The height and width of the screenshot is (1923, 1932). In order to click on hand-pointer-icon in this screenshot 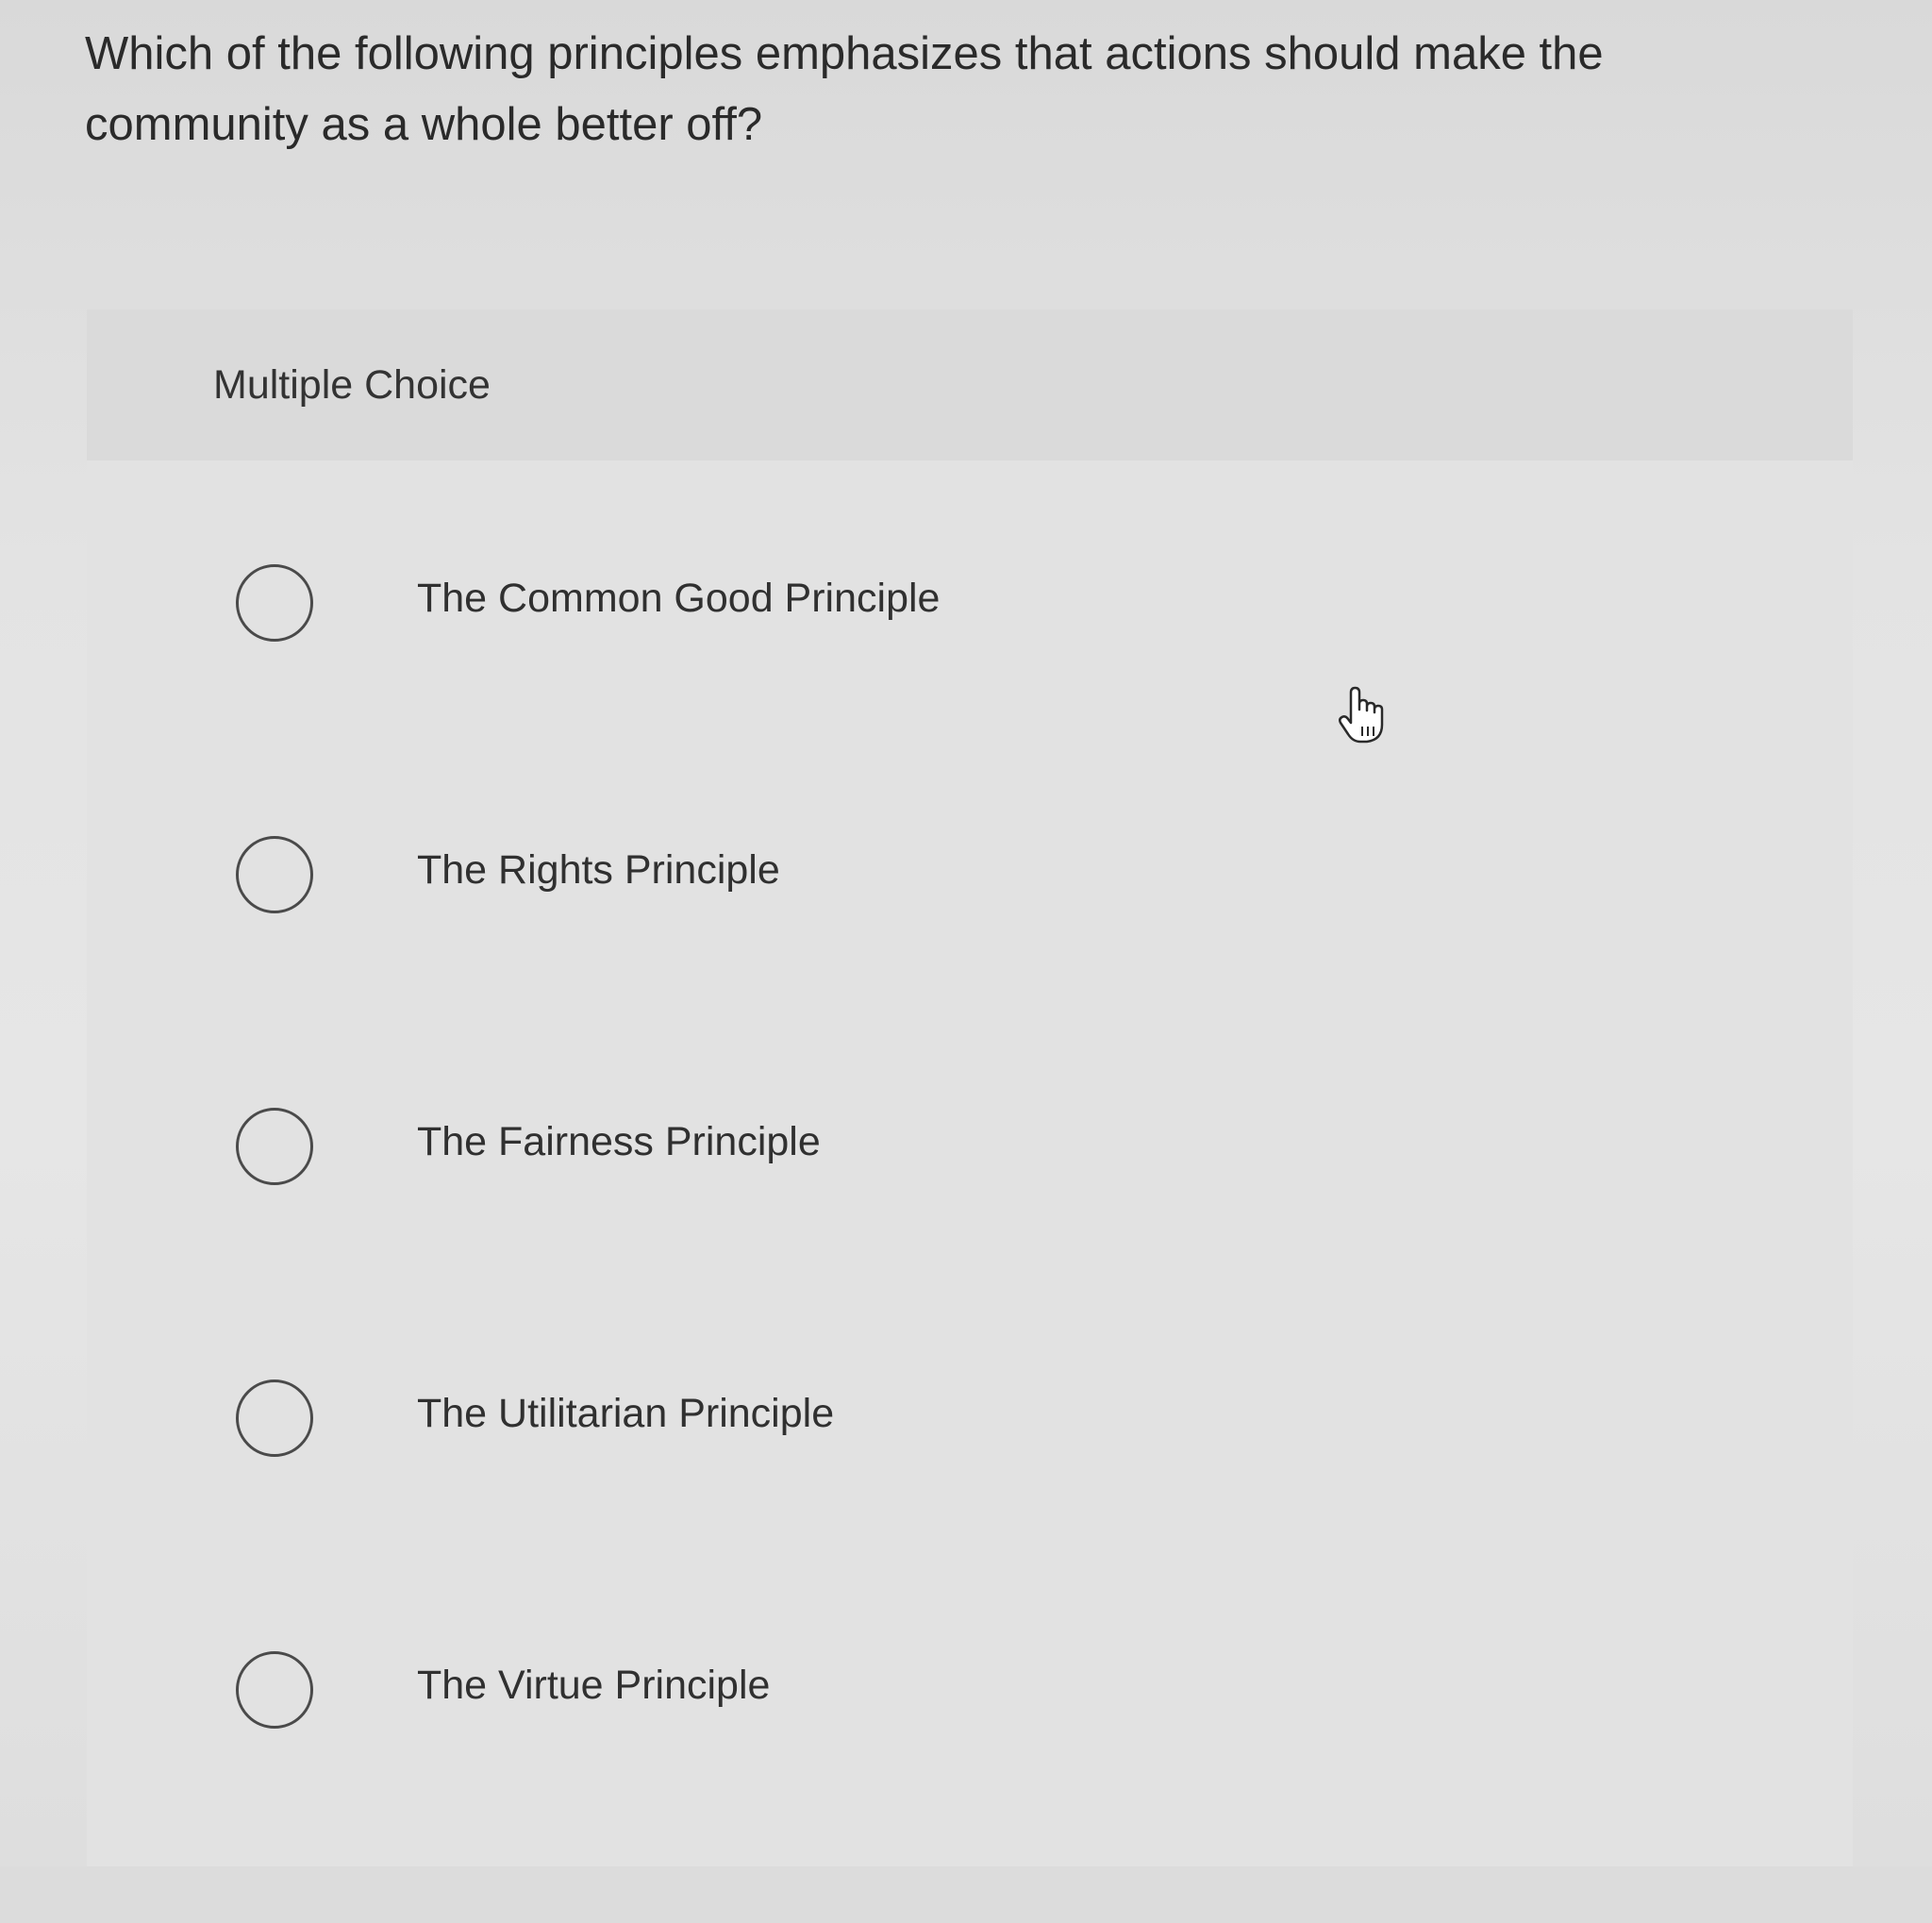, I will do `click(1361, 715)`.